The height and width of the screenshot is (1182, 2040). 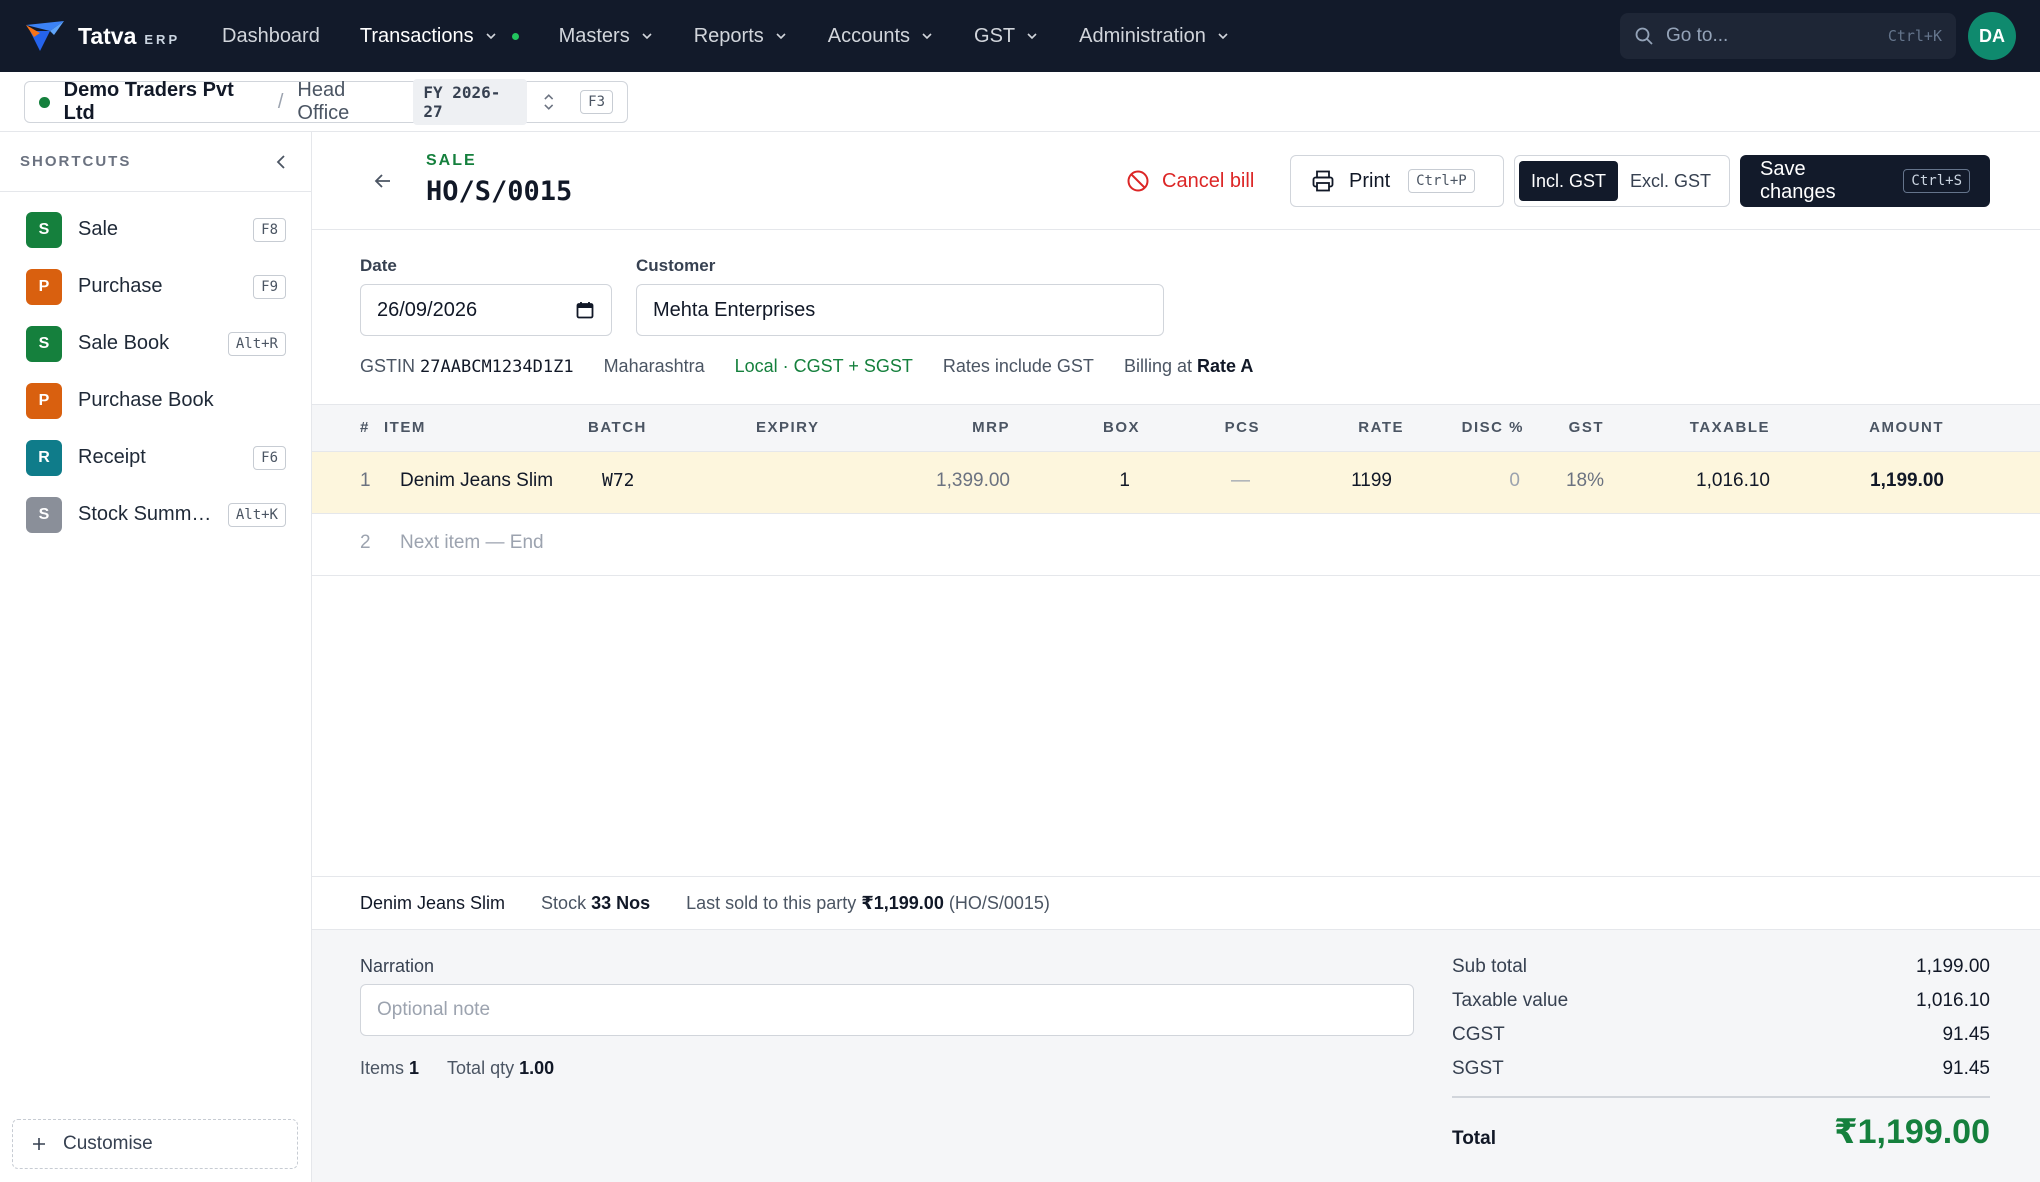 What do you see at coordinates (156, 286) in the screenshot?
I see `sidebar-item-purchase: P Purchase F9` at bounding box center [156, 286].